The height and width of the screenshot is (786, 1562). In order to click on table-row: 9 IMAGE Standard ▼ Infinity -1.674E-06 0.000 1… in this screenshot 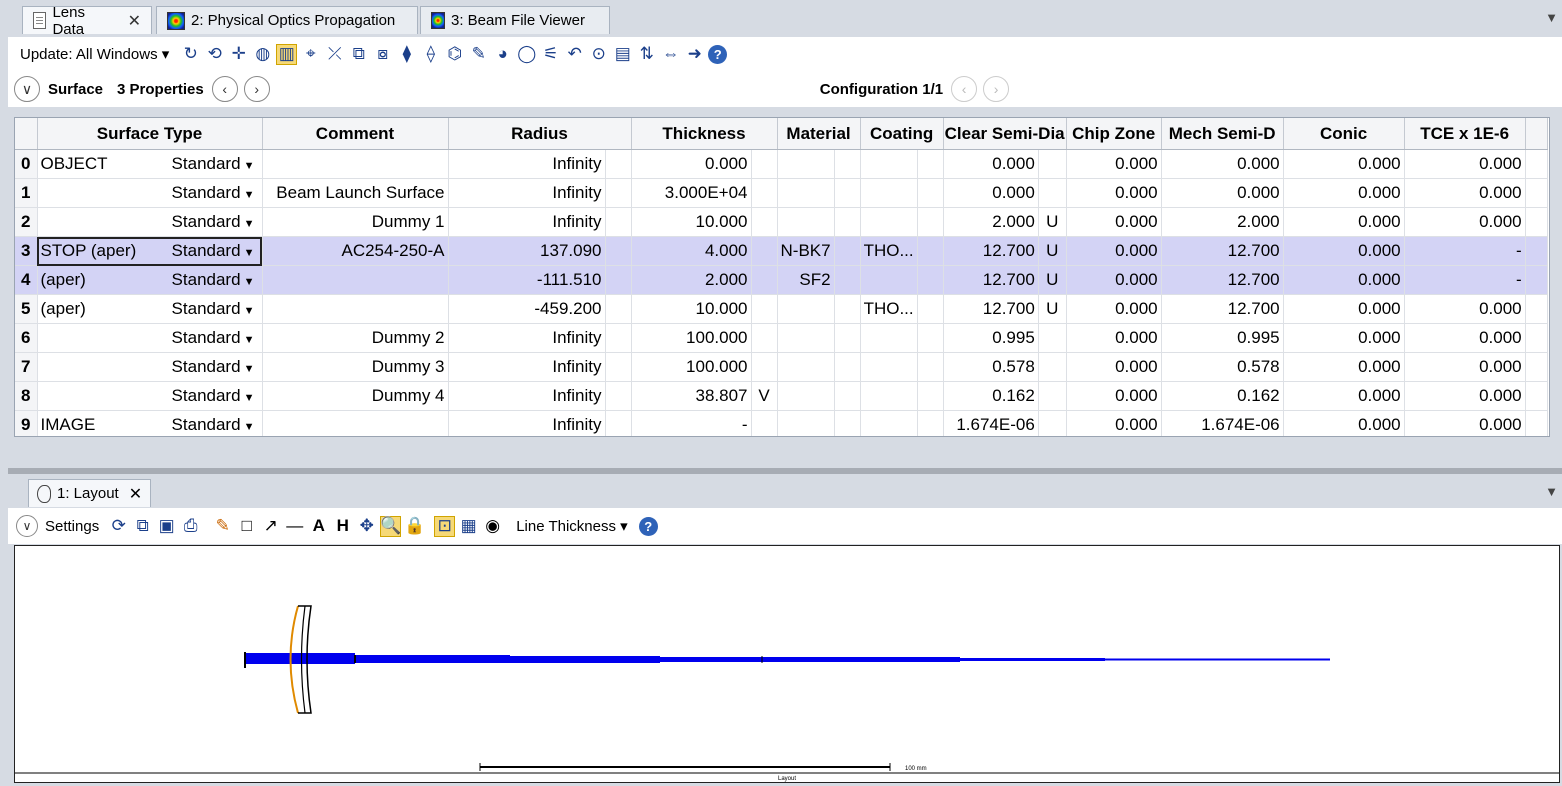, I will do `click(781, 423)`.